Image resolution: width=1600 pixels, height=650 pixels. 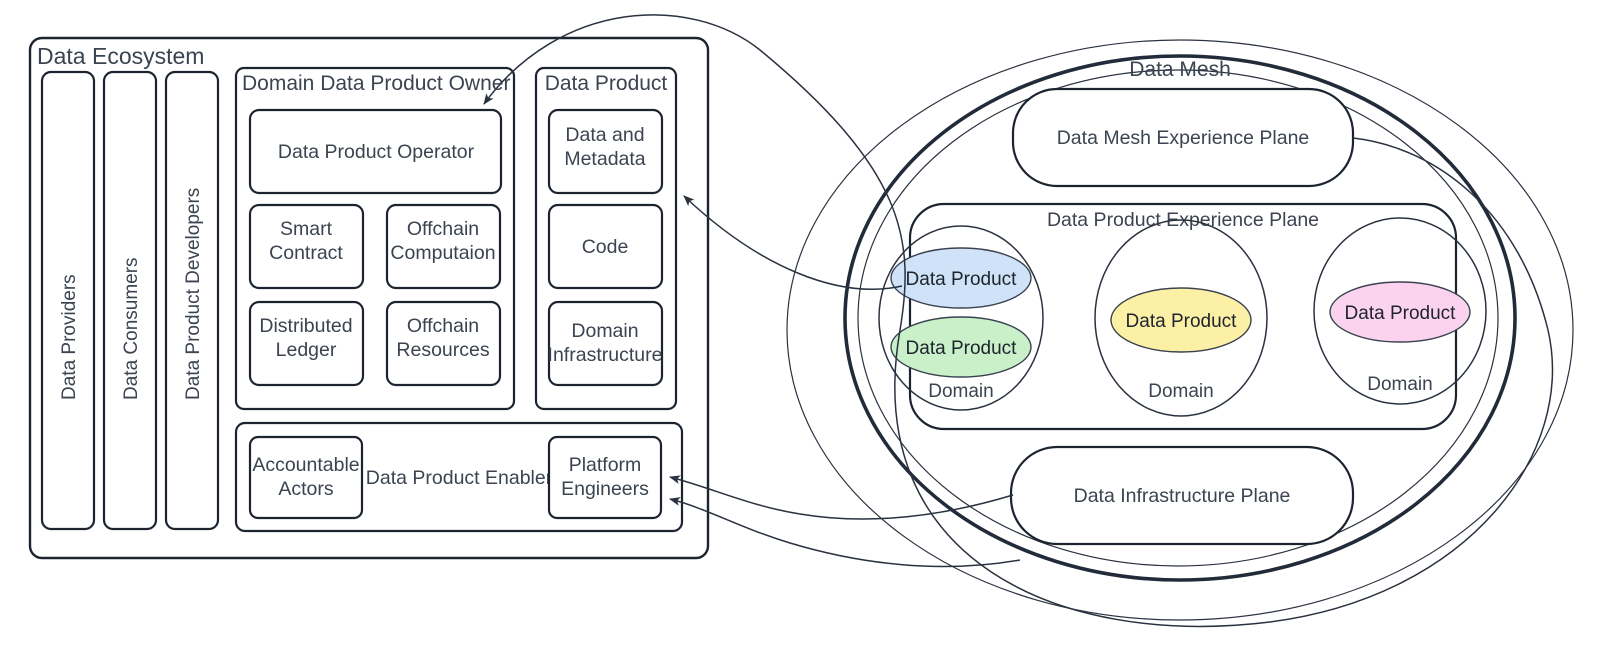 What do you see at coordinates (193, 294) in the screenshot?
I see `lane-data-product-developers-label: Data Product Developers` at bounding box center [193, 294].